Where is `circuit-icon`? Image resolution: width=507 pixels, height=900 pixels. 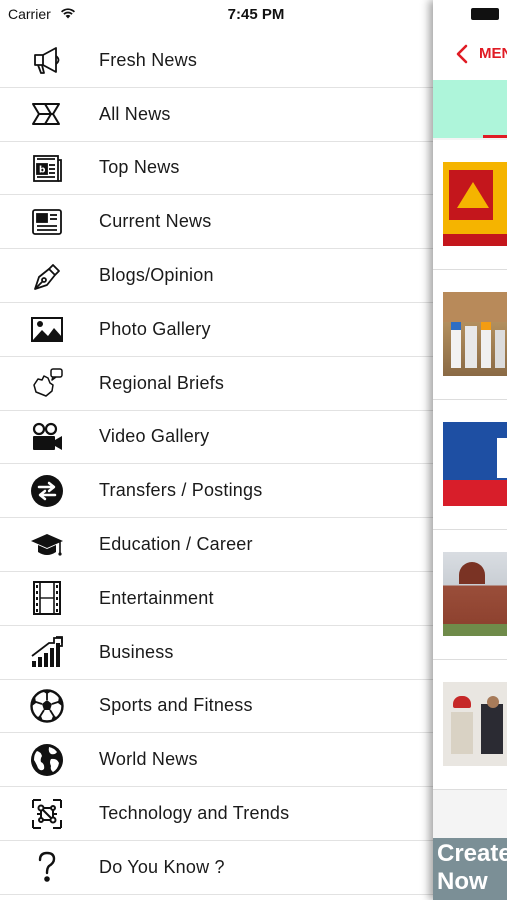 circuit-icon is located at coordinates (47, 814).